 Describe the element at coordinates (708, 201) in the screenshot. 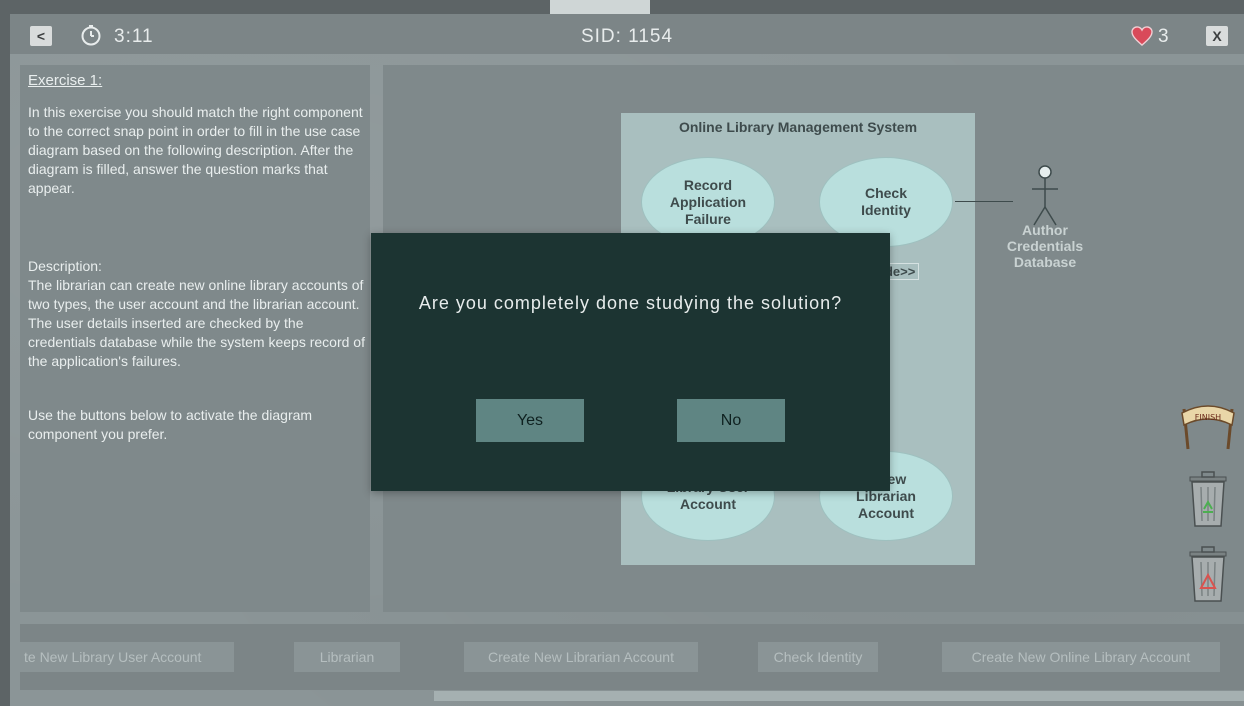

I see `use-case-label: Record Application Failure` at that location.